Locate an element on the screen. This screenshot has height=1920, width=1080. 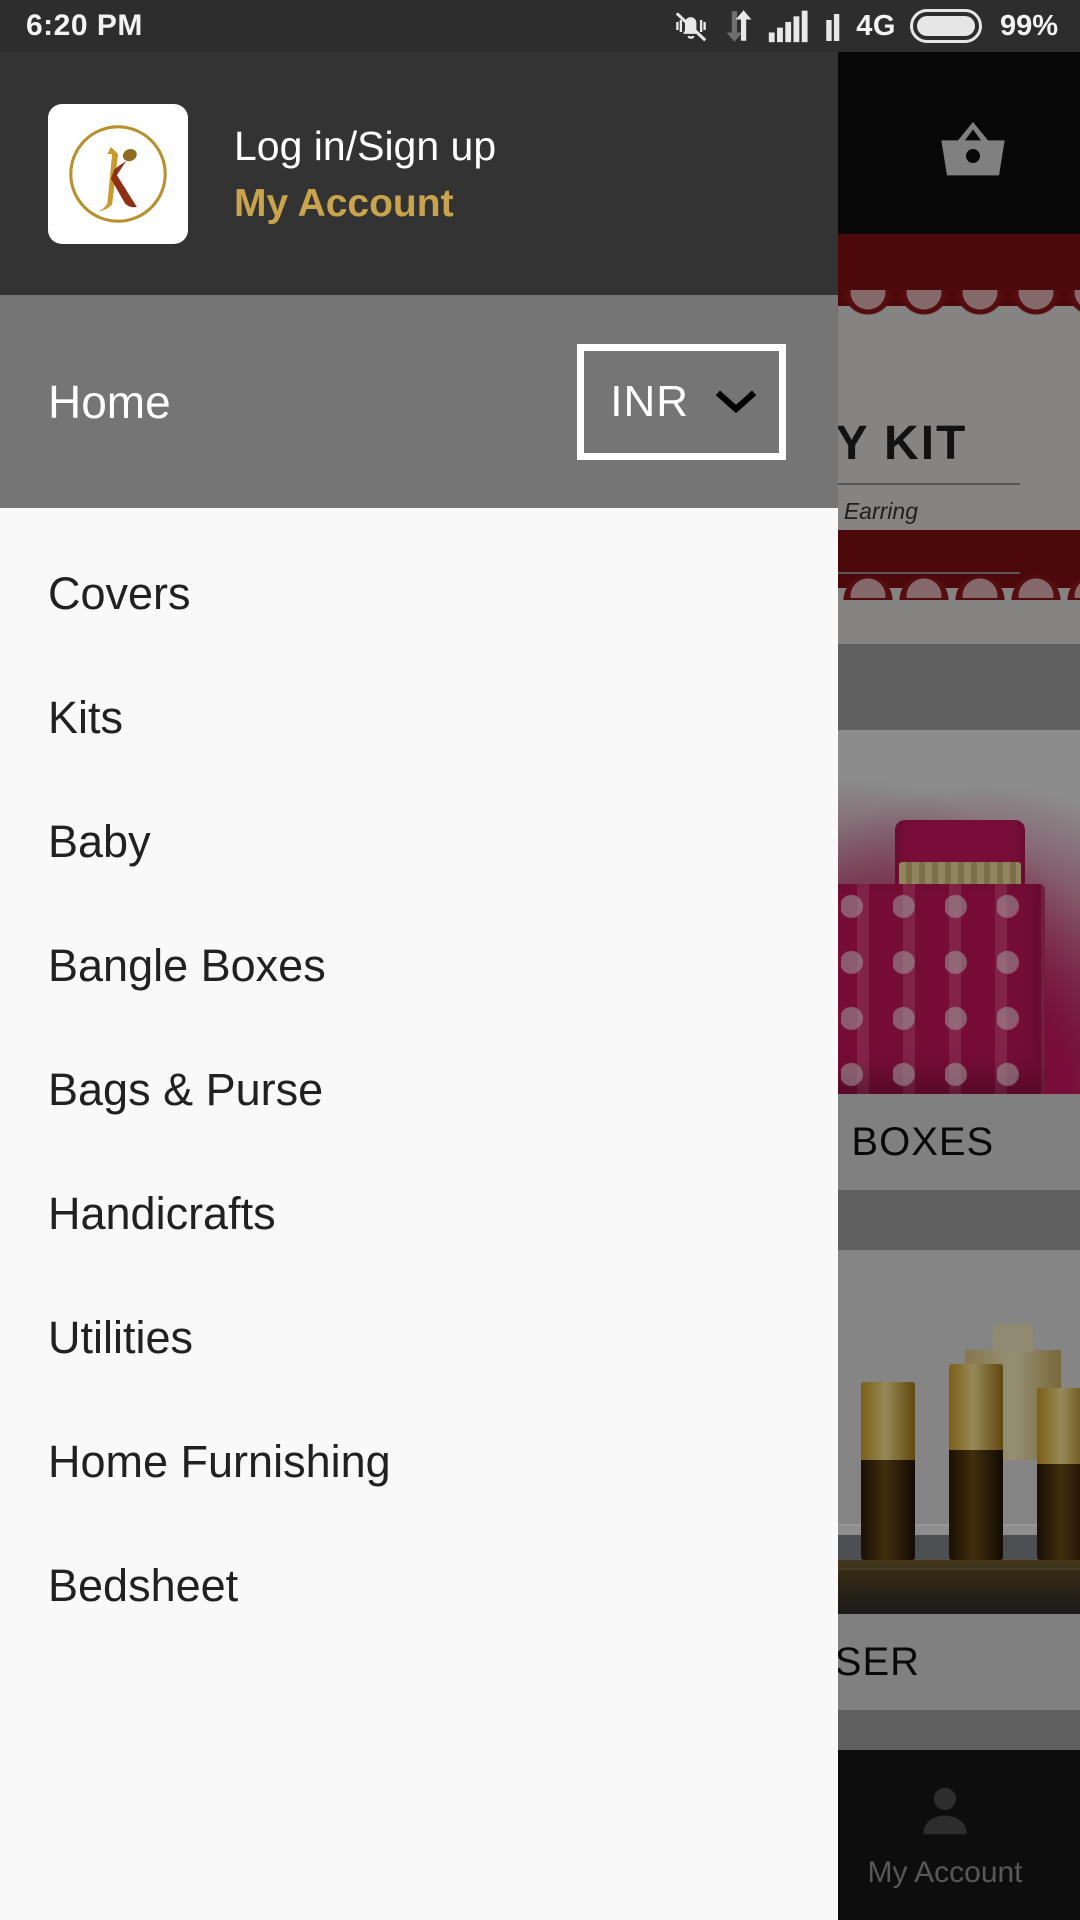
drawer-item-bags-purse: Bags & Purse is located at coordinates (419, 1090).